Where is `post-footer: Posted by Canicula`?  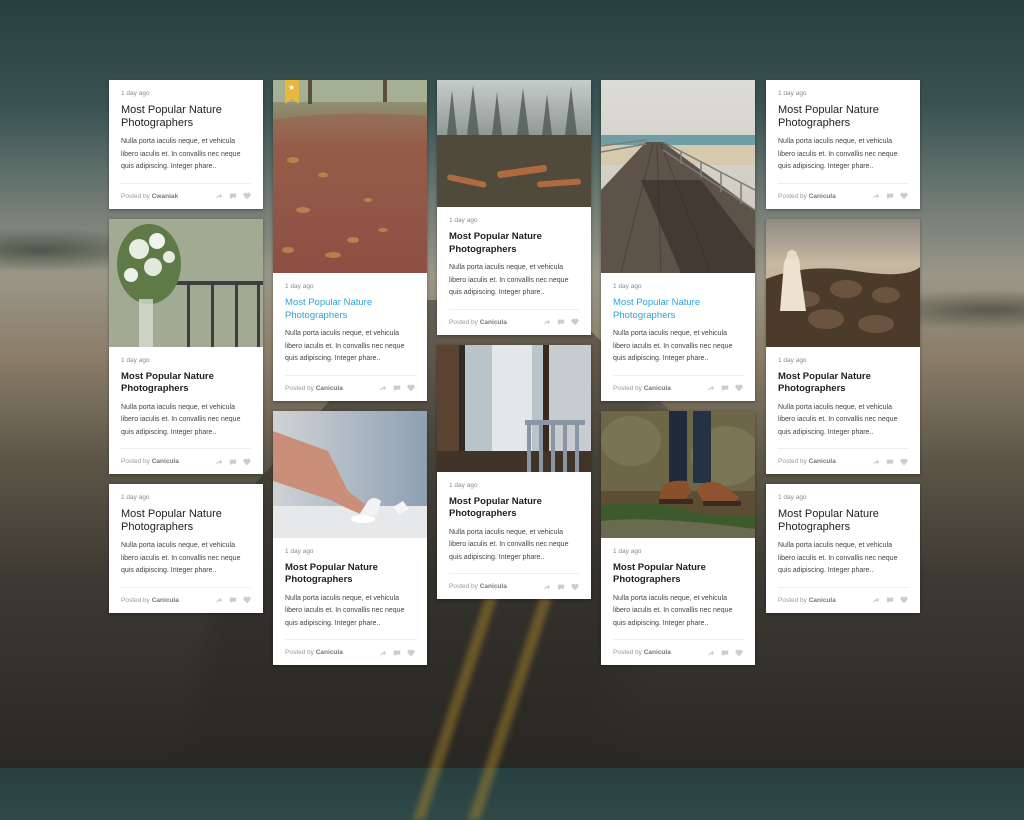 post-footer: Posted by Canicula is located at coordinates (350, 387).